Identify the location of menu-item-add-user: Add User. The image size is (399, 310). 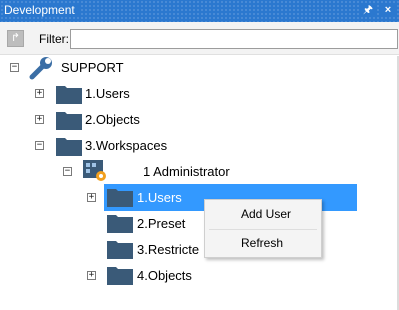
(263, 214).